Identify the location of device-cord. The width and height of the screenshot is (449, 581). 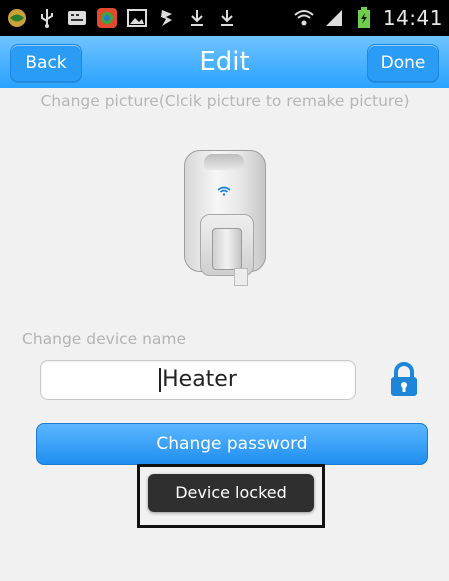
(241, 277).